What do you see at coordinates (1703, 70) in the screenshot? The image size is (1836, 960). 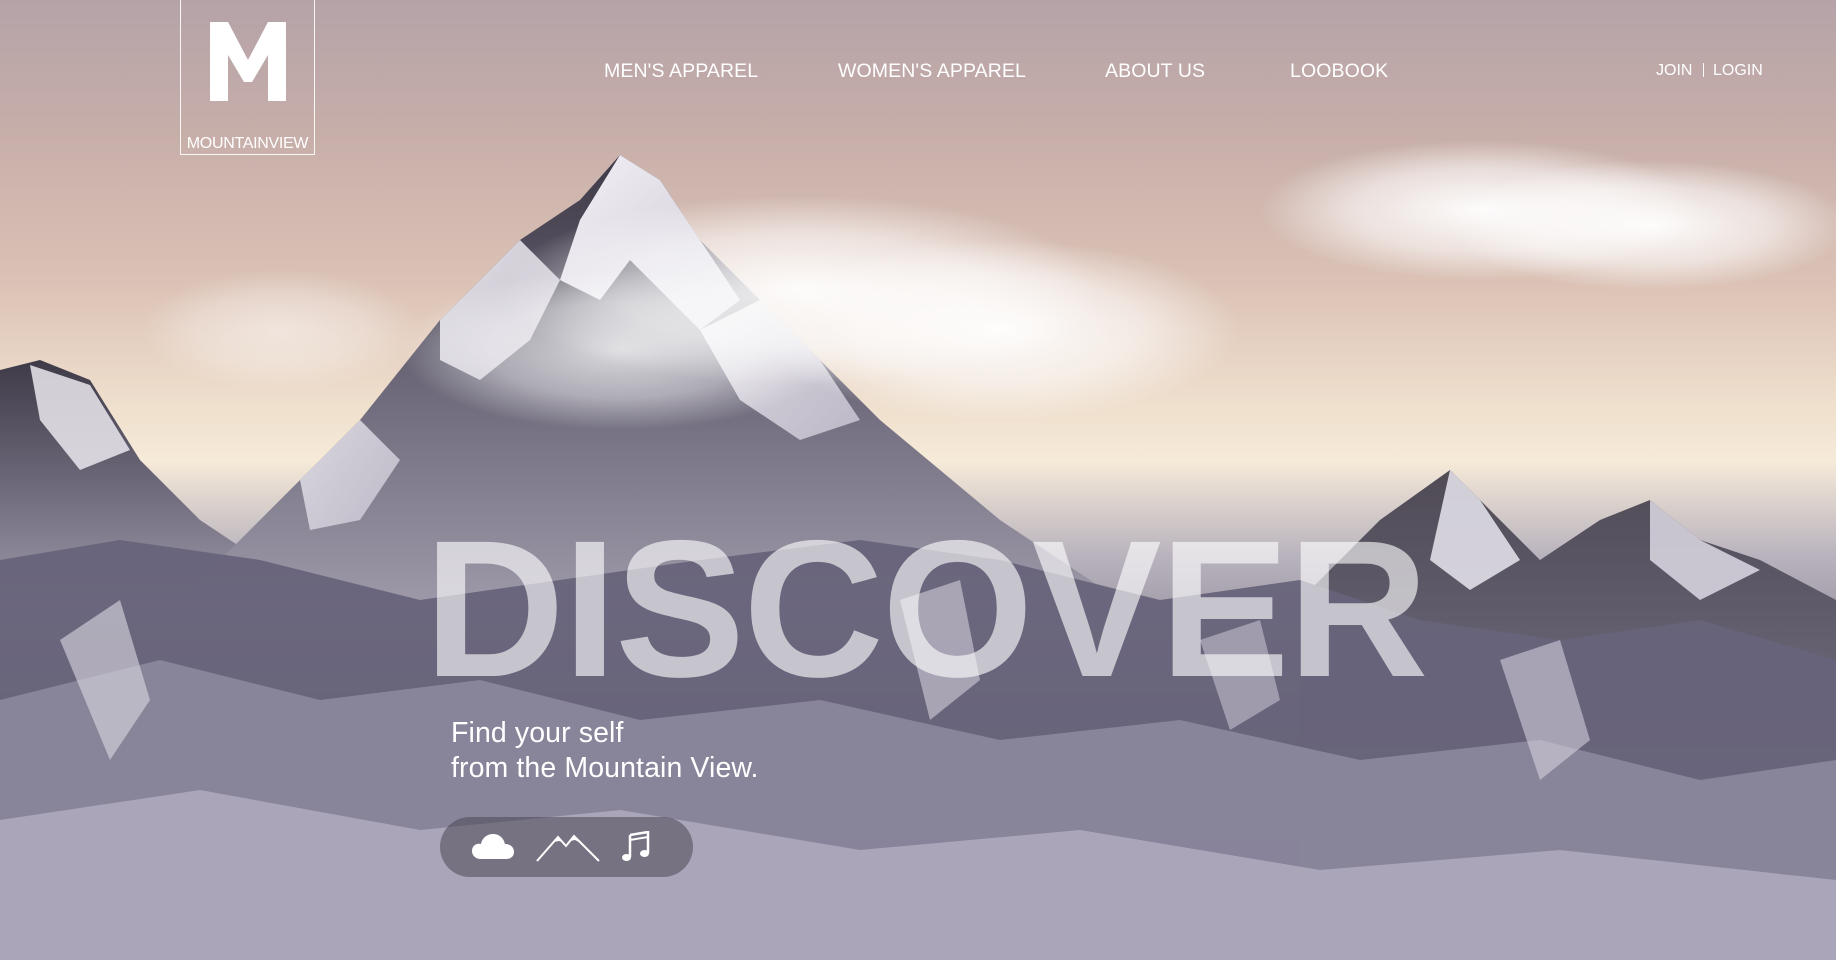 I see `auth-divider` at bounding box center [1703, 70].